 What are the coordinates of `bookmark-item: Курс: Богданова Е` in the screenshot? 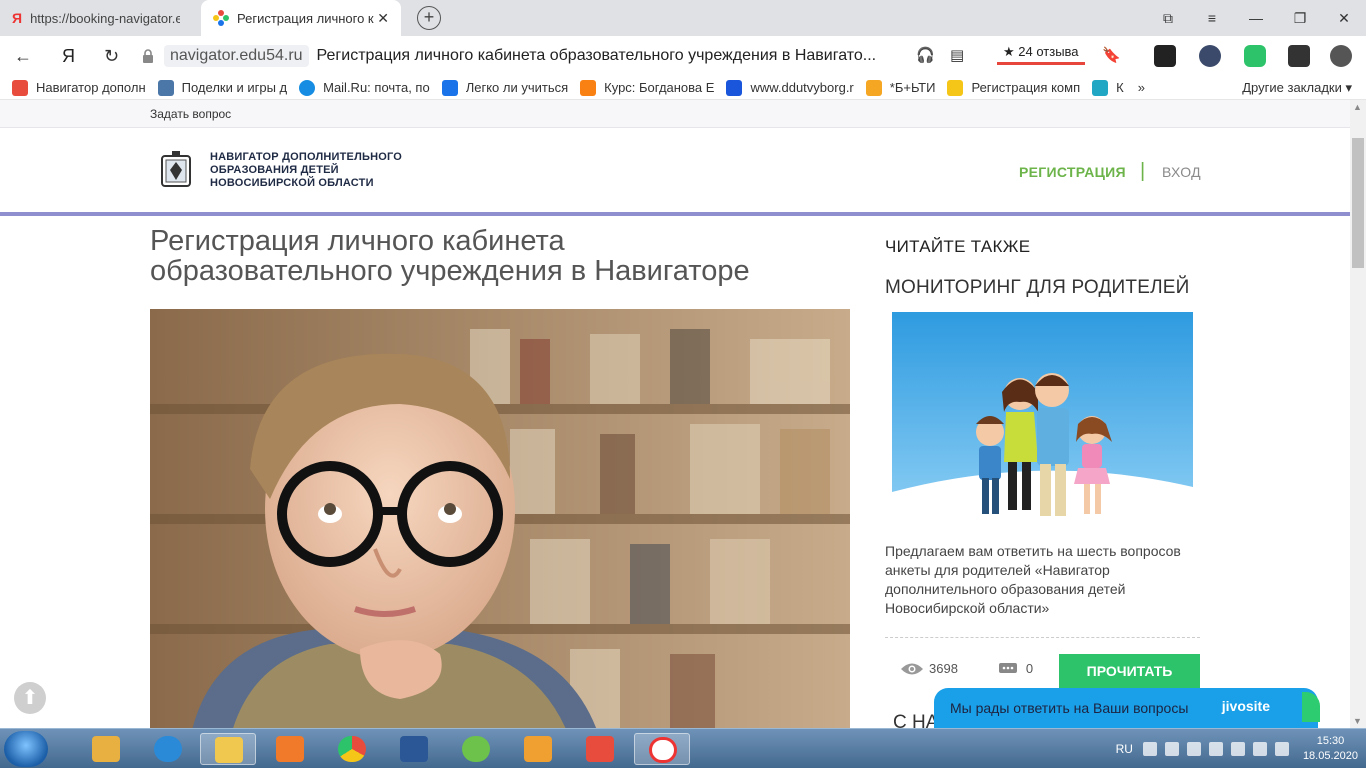 It's located at (647, 87).